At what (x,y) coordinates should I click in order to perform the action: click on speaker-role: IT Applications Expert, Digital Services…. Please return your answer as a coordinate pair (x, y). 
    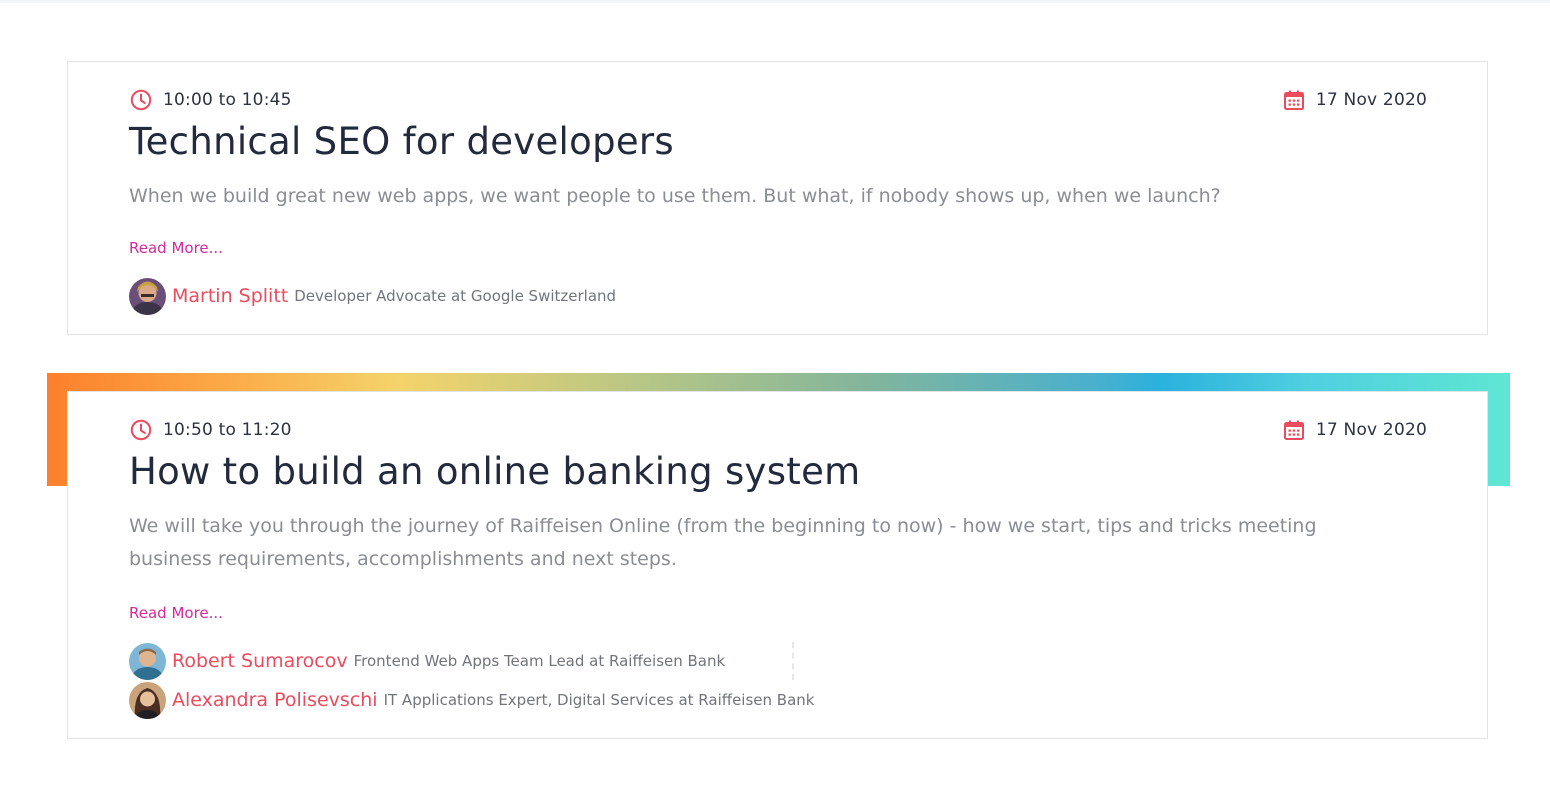
    Looking at the image, I should click on (599, 700).